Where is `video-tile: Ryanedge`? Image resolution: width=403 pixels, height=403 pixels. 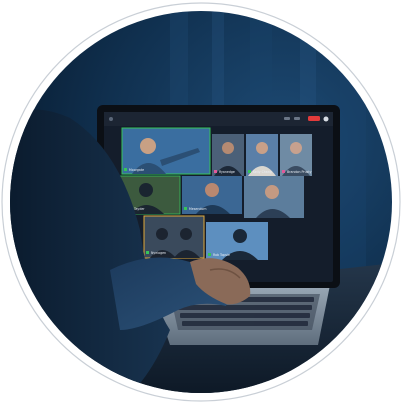 video-tile: Ryanedge is located at coordinates (228, 155).